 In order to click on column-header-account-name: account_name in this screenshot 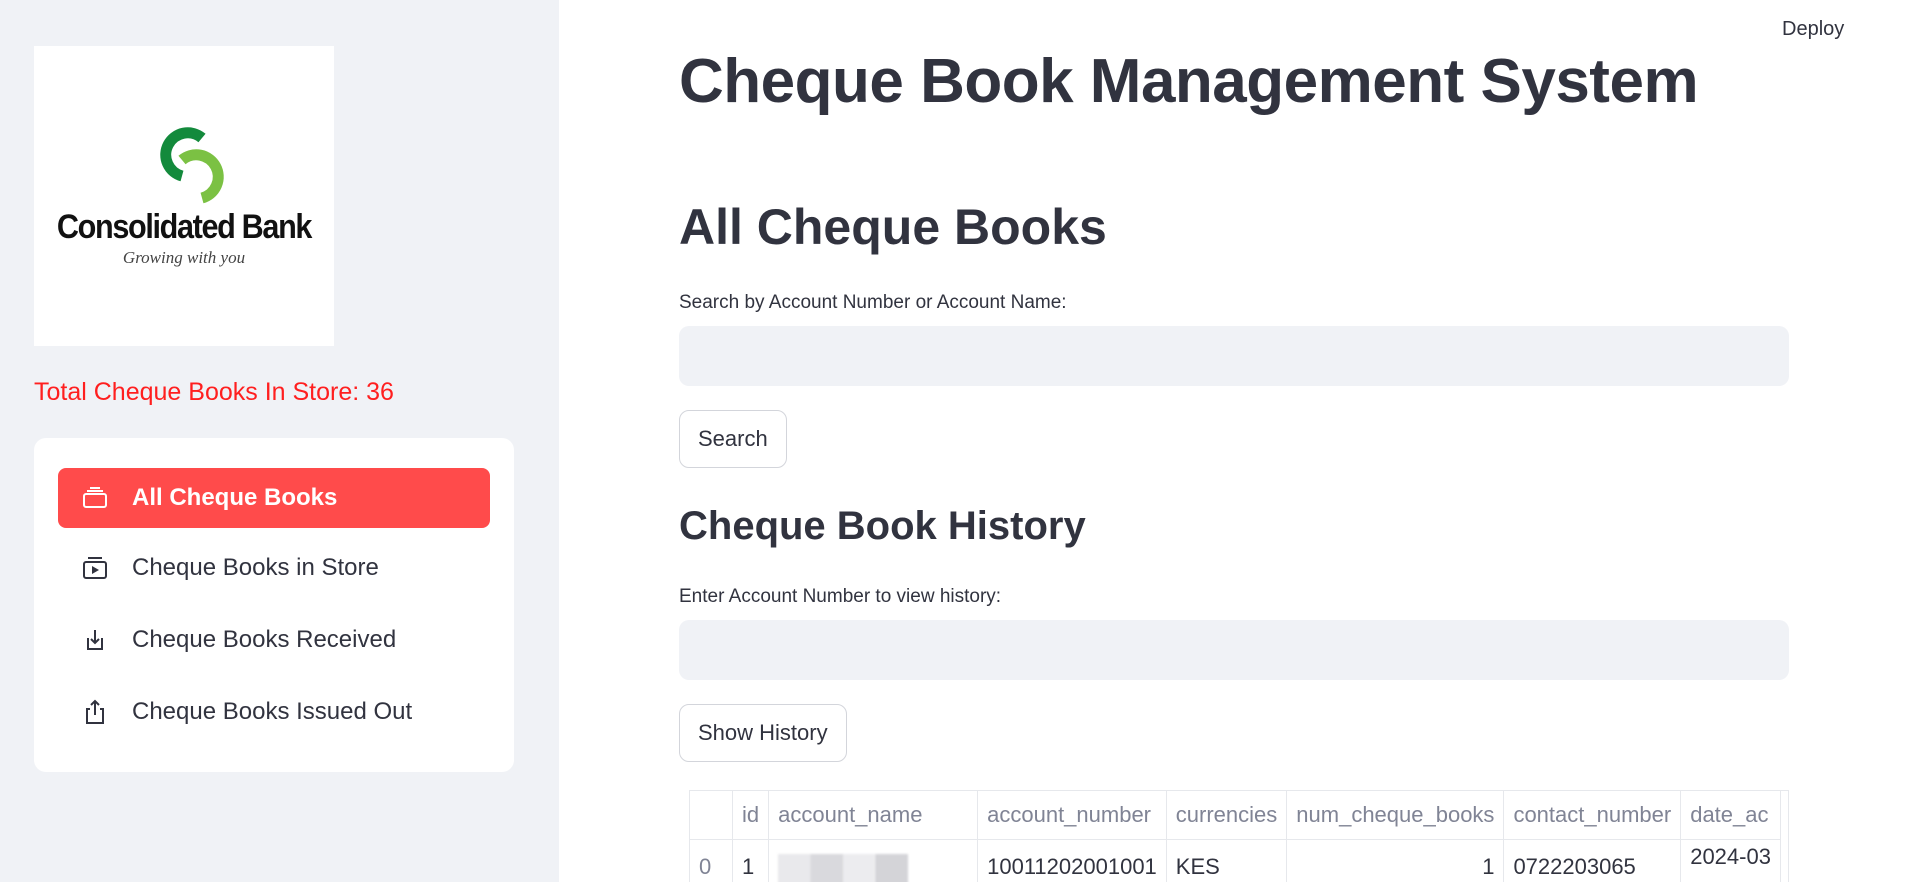, I will do `click(873, 815)`.